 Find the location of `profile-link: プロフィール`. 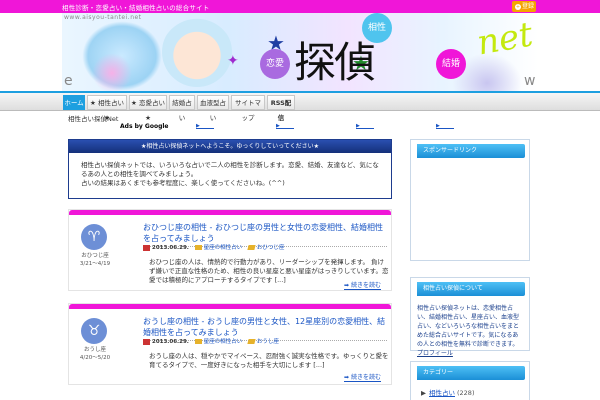

profile-link: プロフィール is located at coordinates (435, 353).